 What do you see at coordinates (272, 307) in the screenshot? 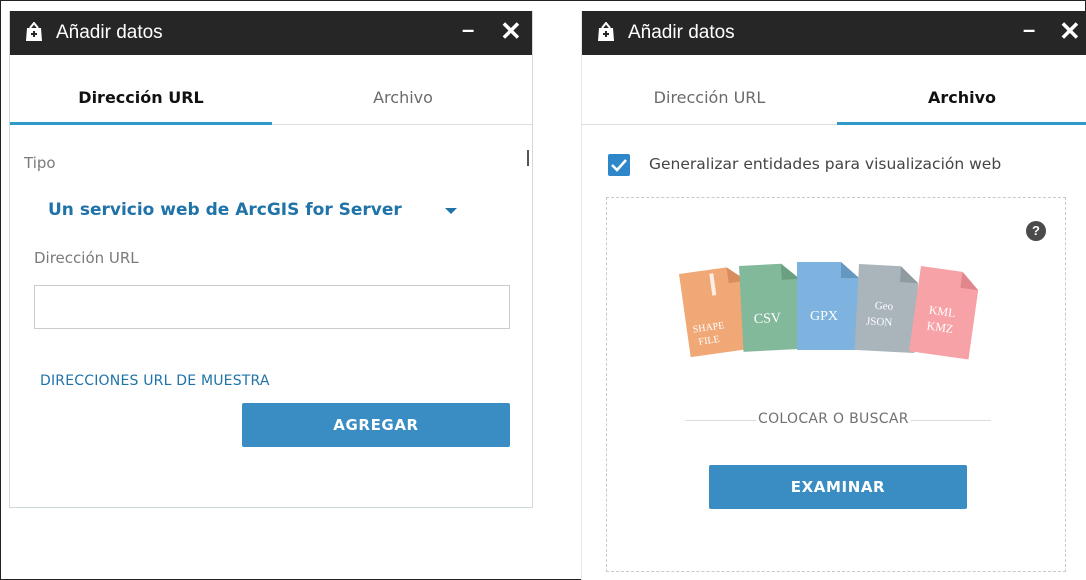
I see `url-input` at bounding box center [272, 307].